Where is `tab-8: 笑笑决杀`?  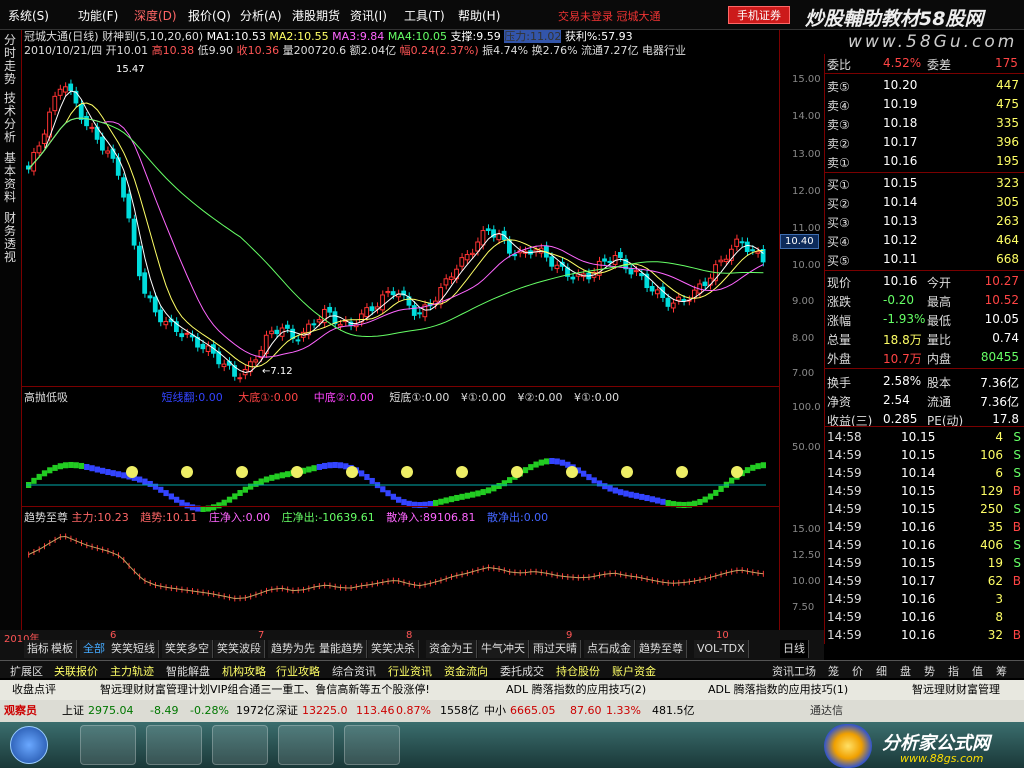 tab-8: 笑笑决杀 is located at coordinates (393, 649).